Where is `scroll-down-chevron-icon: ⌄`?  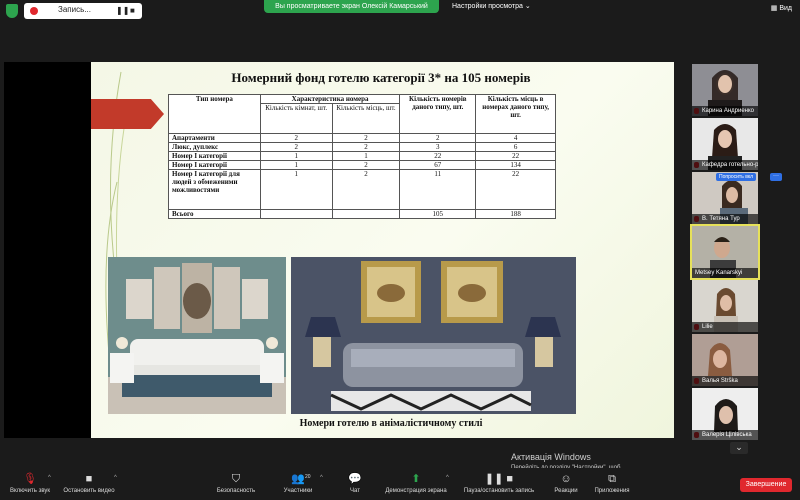
scroll-down-chevron-icon: ⌄ is located at coordinates (739, 448).